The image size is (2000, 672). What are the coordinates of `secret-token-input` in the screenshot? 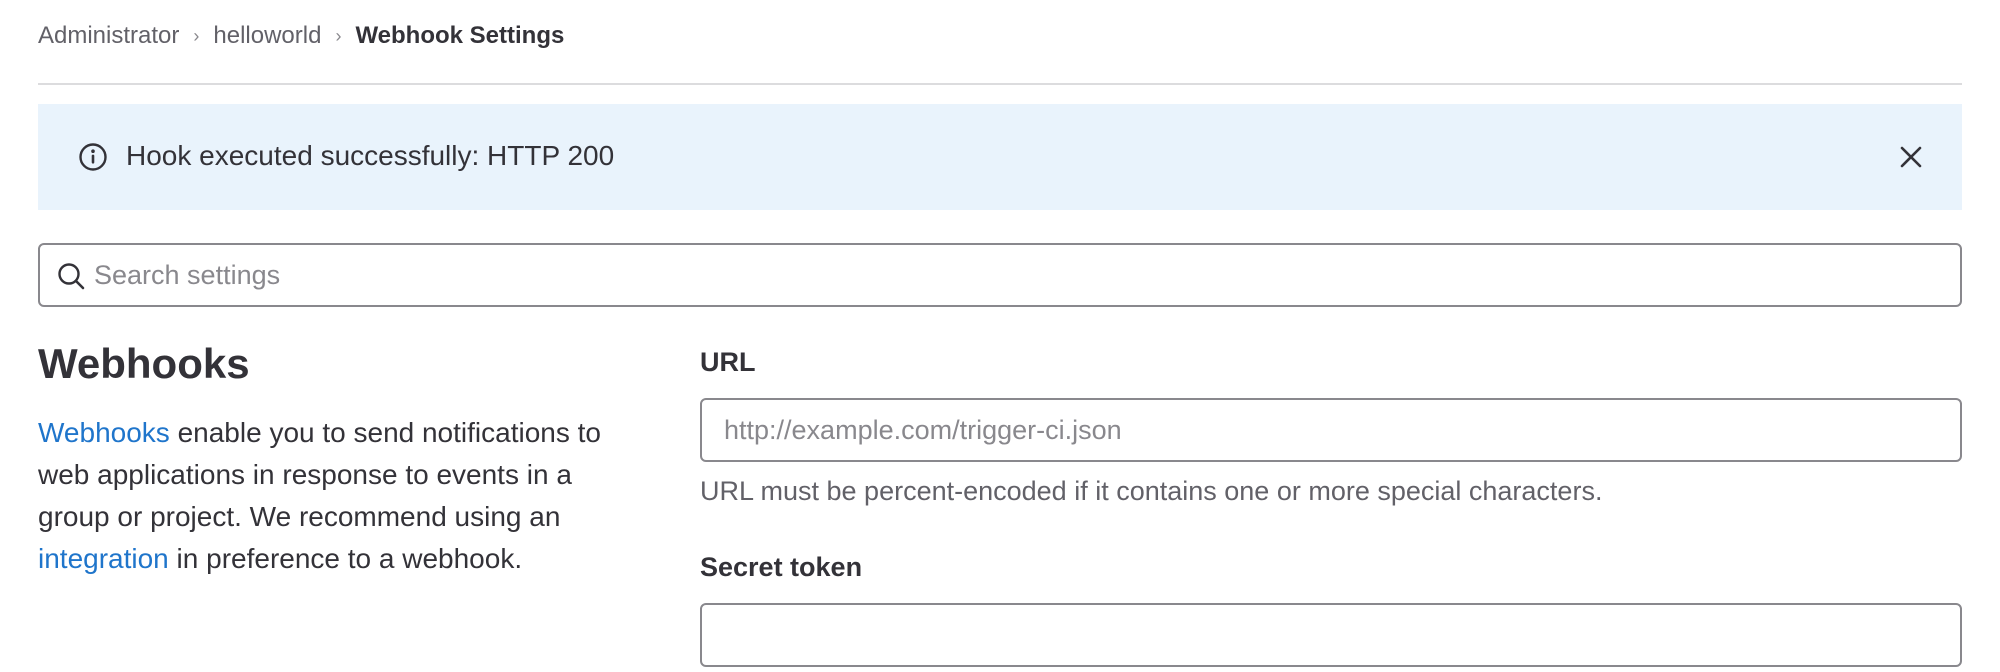 It's located at (1331, 635).